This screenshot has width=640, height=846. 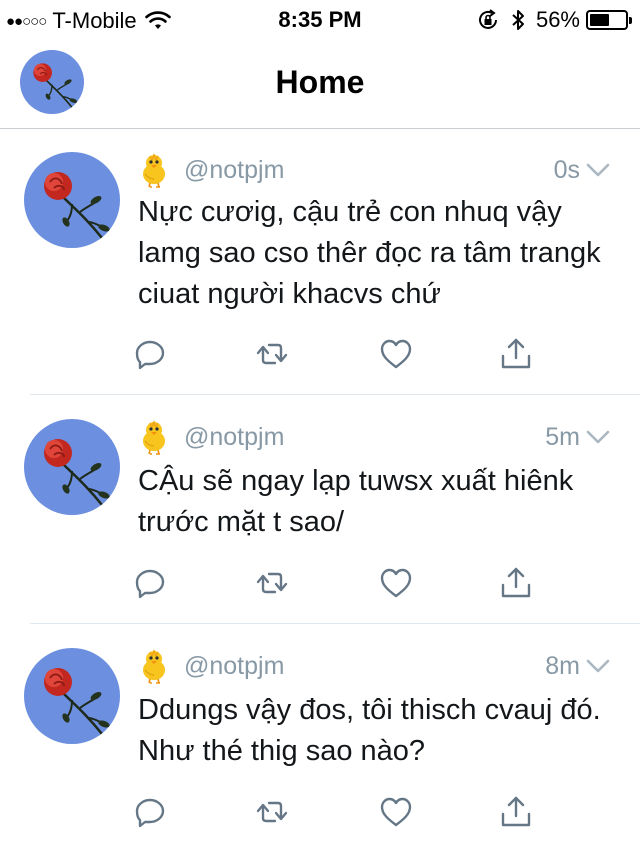 What do you see at coordinates (562, 665) in the screenshot?
I see `tweet-timestamp: 8m` at bounding box center [562, 665].